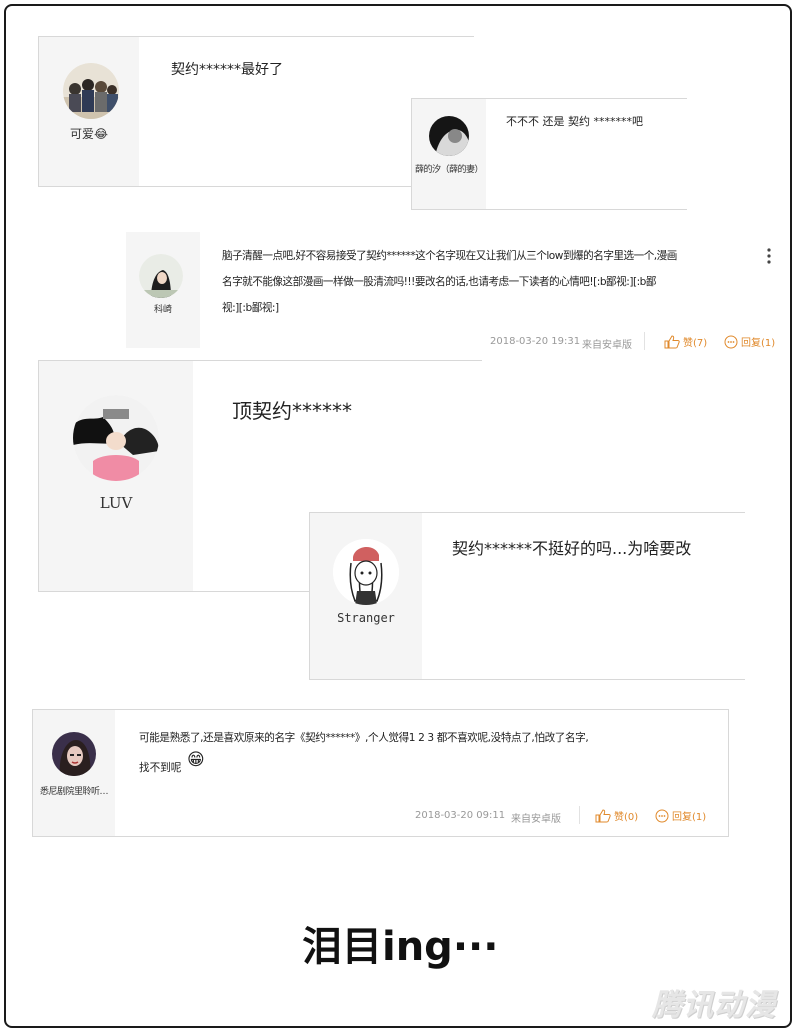 The height and width of the screenshot is (1036, 800). What do you see at coordinates (449, 168) in the screenshot?
I see `username: 薛的汐（薛的妻）` at bounding box center [449, 168].